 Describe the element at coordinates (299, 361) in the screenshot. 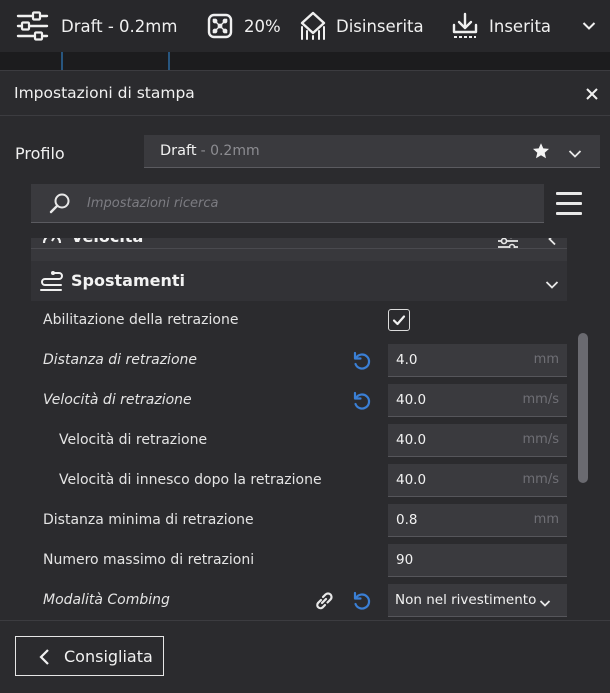

I see `setting-row-retraction-distance: Distanza di retrazione 4.0 mm` at that location.